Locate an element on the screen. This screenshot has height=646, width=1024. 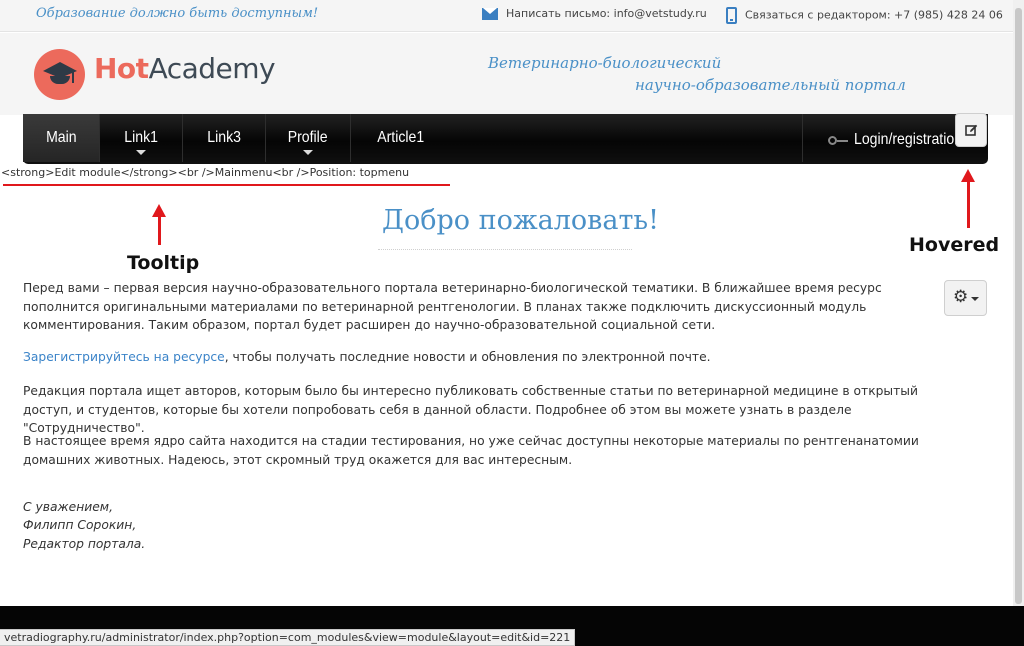
nav-item-article1: Article1 is located at coordinates (401, 138).